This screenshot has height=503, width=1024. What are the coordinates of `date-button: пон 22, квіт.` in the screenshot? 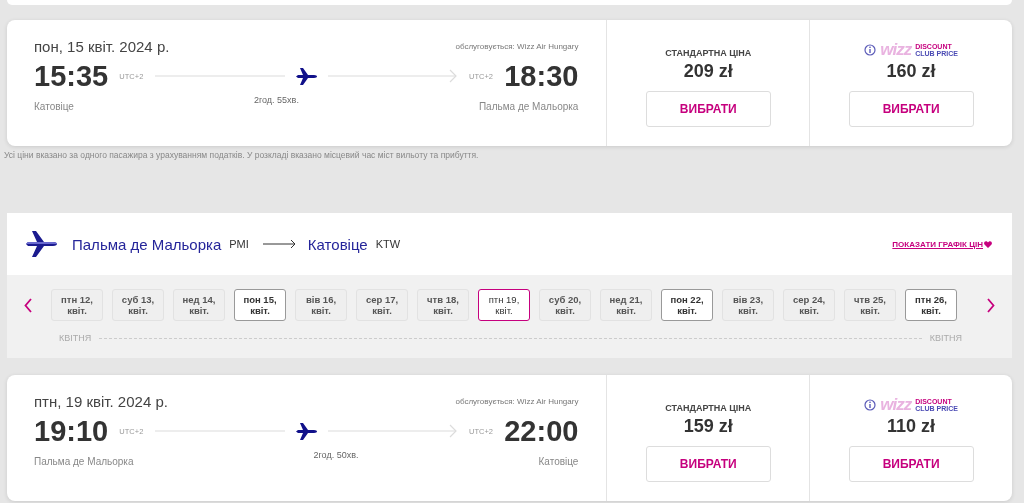 It's located at (687, 305).